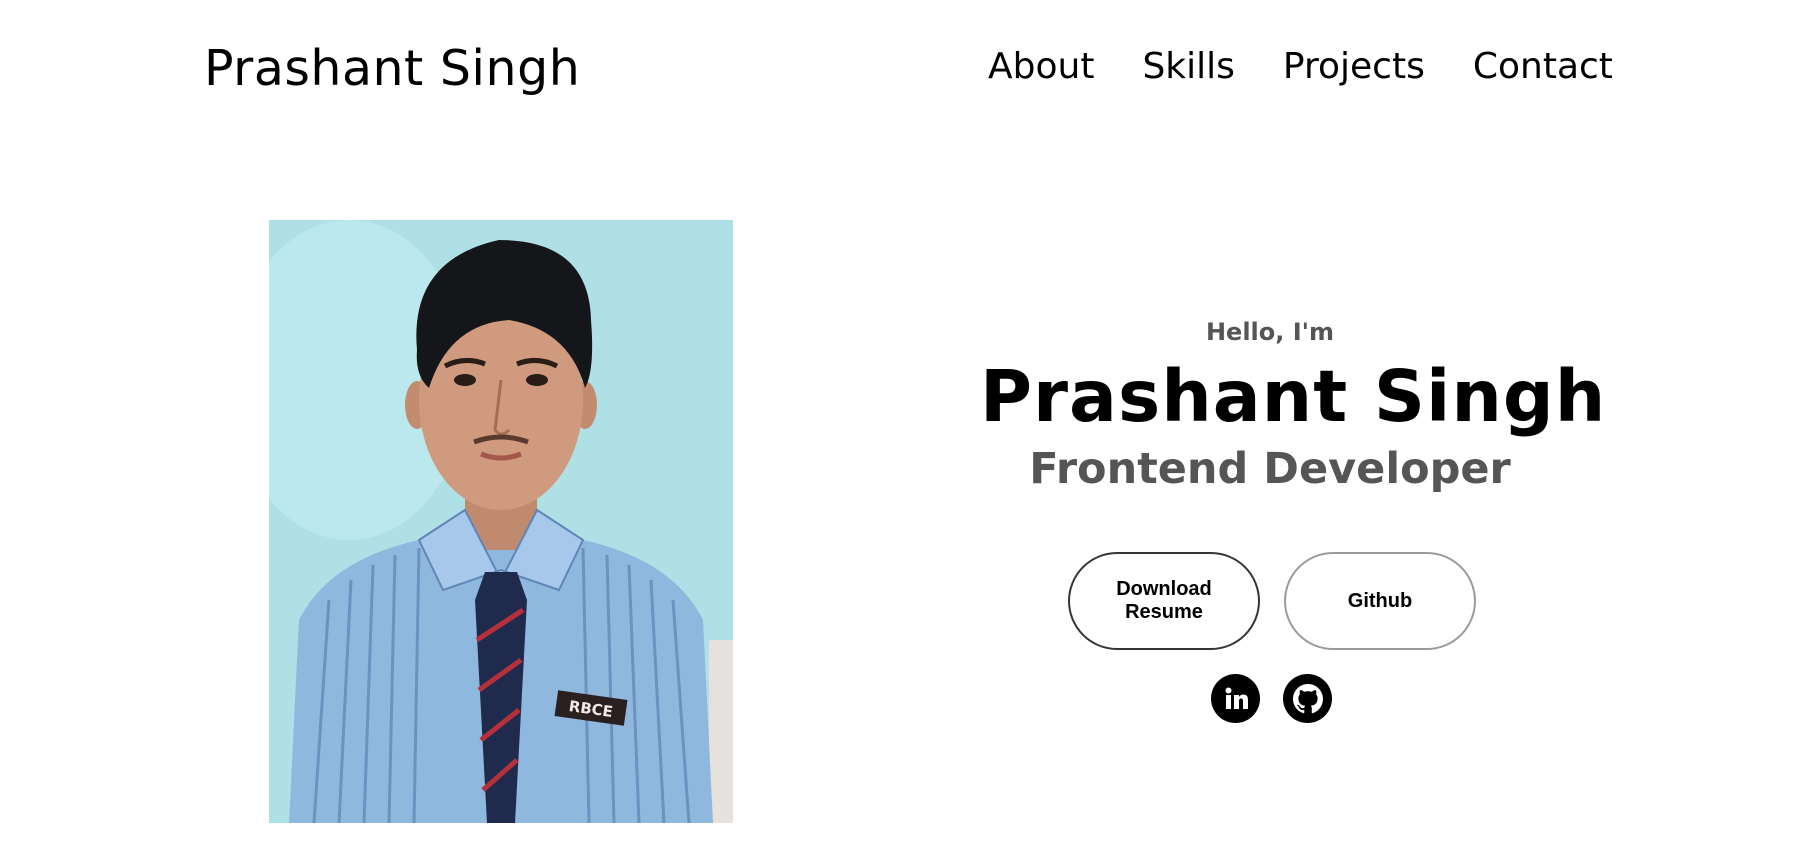  I want to click on nav-link-projects: Projects, so click(1354, 66).